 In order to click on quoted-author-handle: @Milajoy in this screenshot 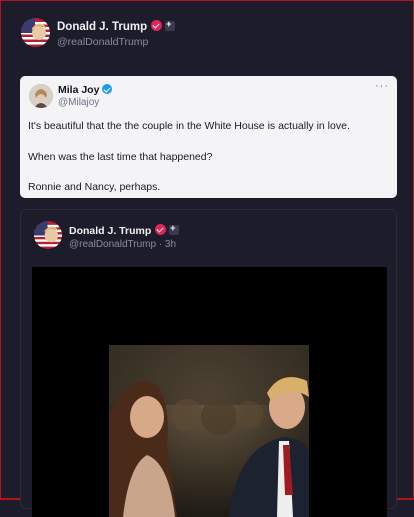, I will do `click(78, 102)`.